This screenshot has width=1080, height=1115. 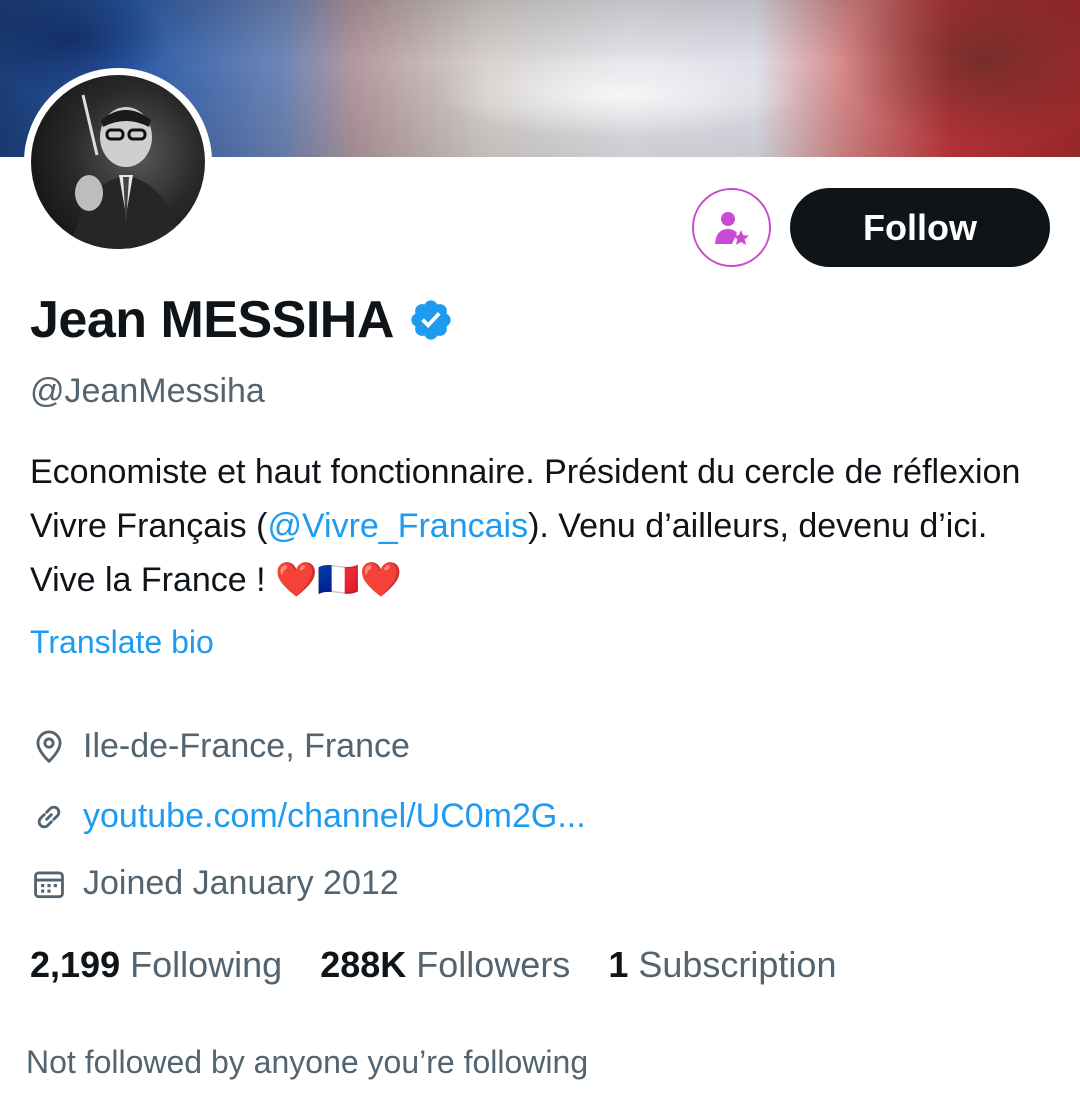 I want to click on profile-location: Ile-de-France, France, so click(x=220, y=746).